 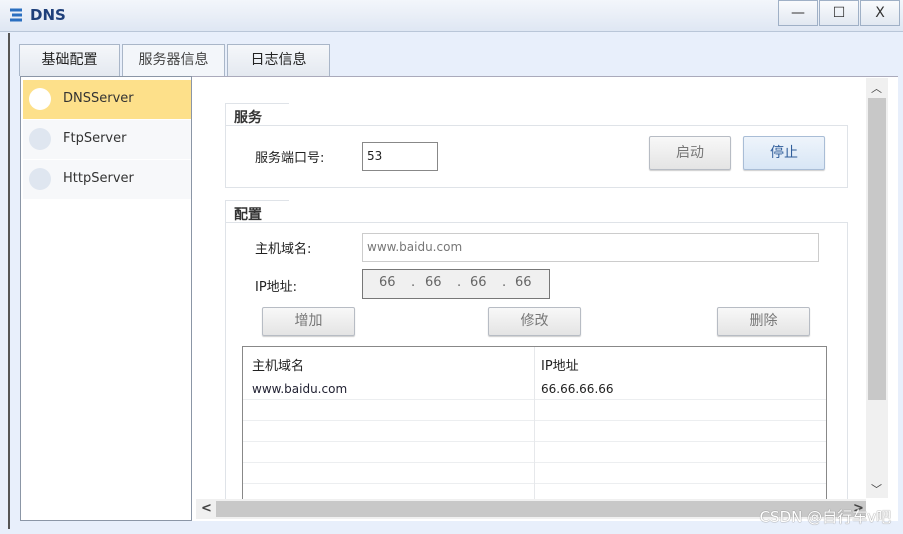 I want to click on tab-log-info: 日志信息, so click(x=278, y=60).